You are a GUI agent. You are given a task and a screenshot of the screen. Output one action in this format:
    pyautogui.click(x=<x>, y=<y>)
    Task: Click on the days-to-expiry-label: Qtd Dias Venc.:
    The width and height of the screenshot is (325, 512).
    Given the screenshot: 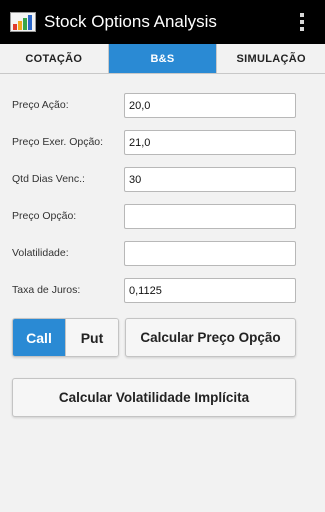 What is the action you would take?
    pyautogui.click(x=48, y=179)
    